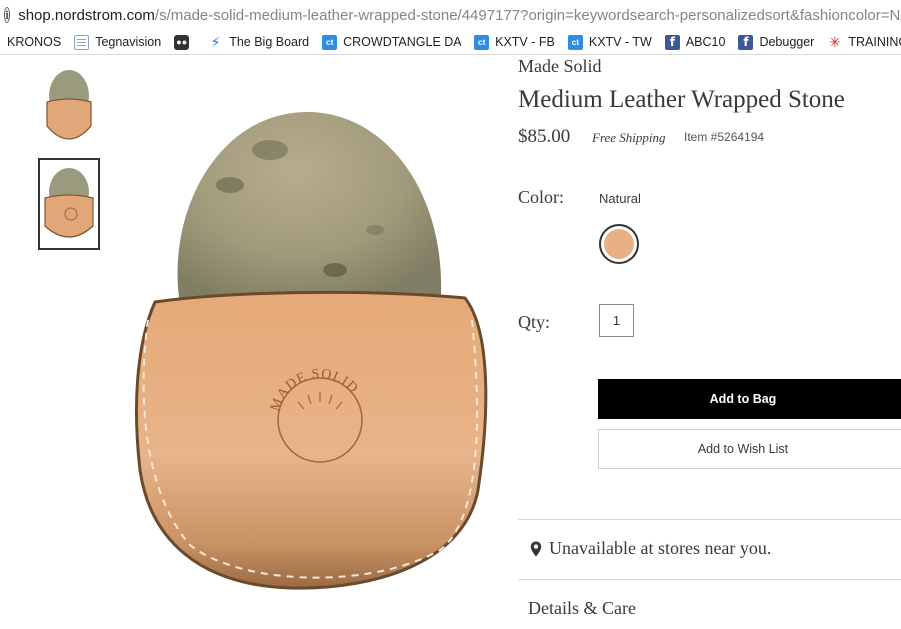  I want to click on doc-icon, so click(82, 42).